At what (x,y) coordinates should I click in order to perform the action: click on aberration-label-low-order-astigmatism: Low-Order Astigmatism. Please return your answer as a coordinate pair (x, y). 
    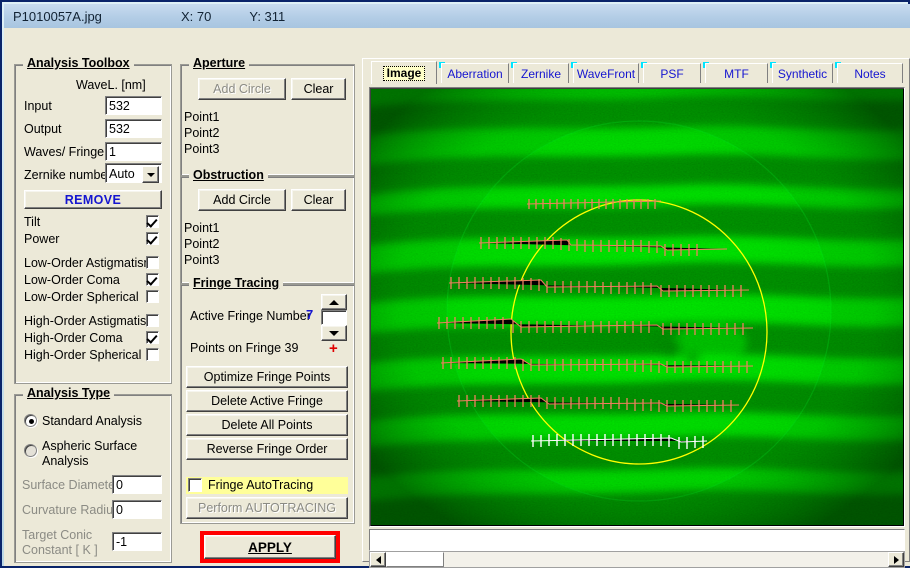
    Looking at the image, I should click on (89, 263).